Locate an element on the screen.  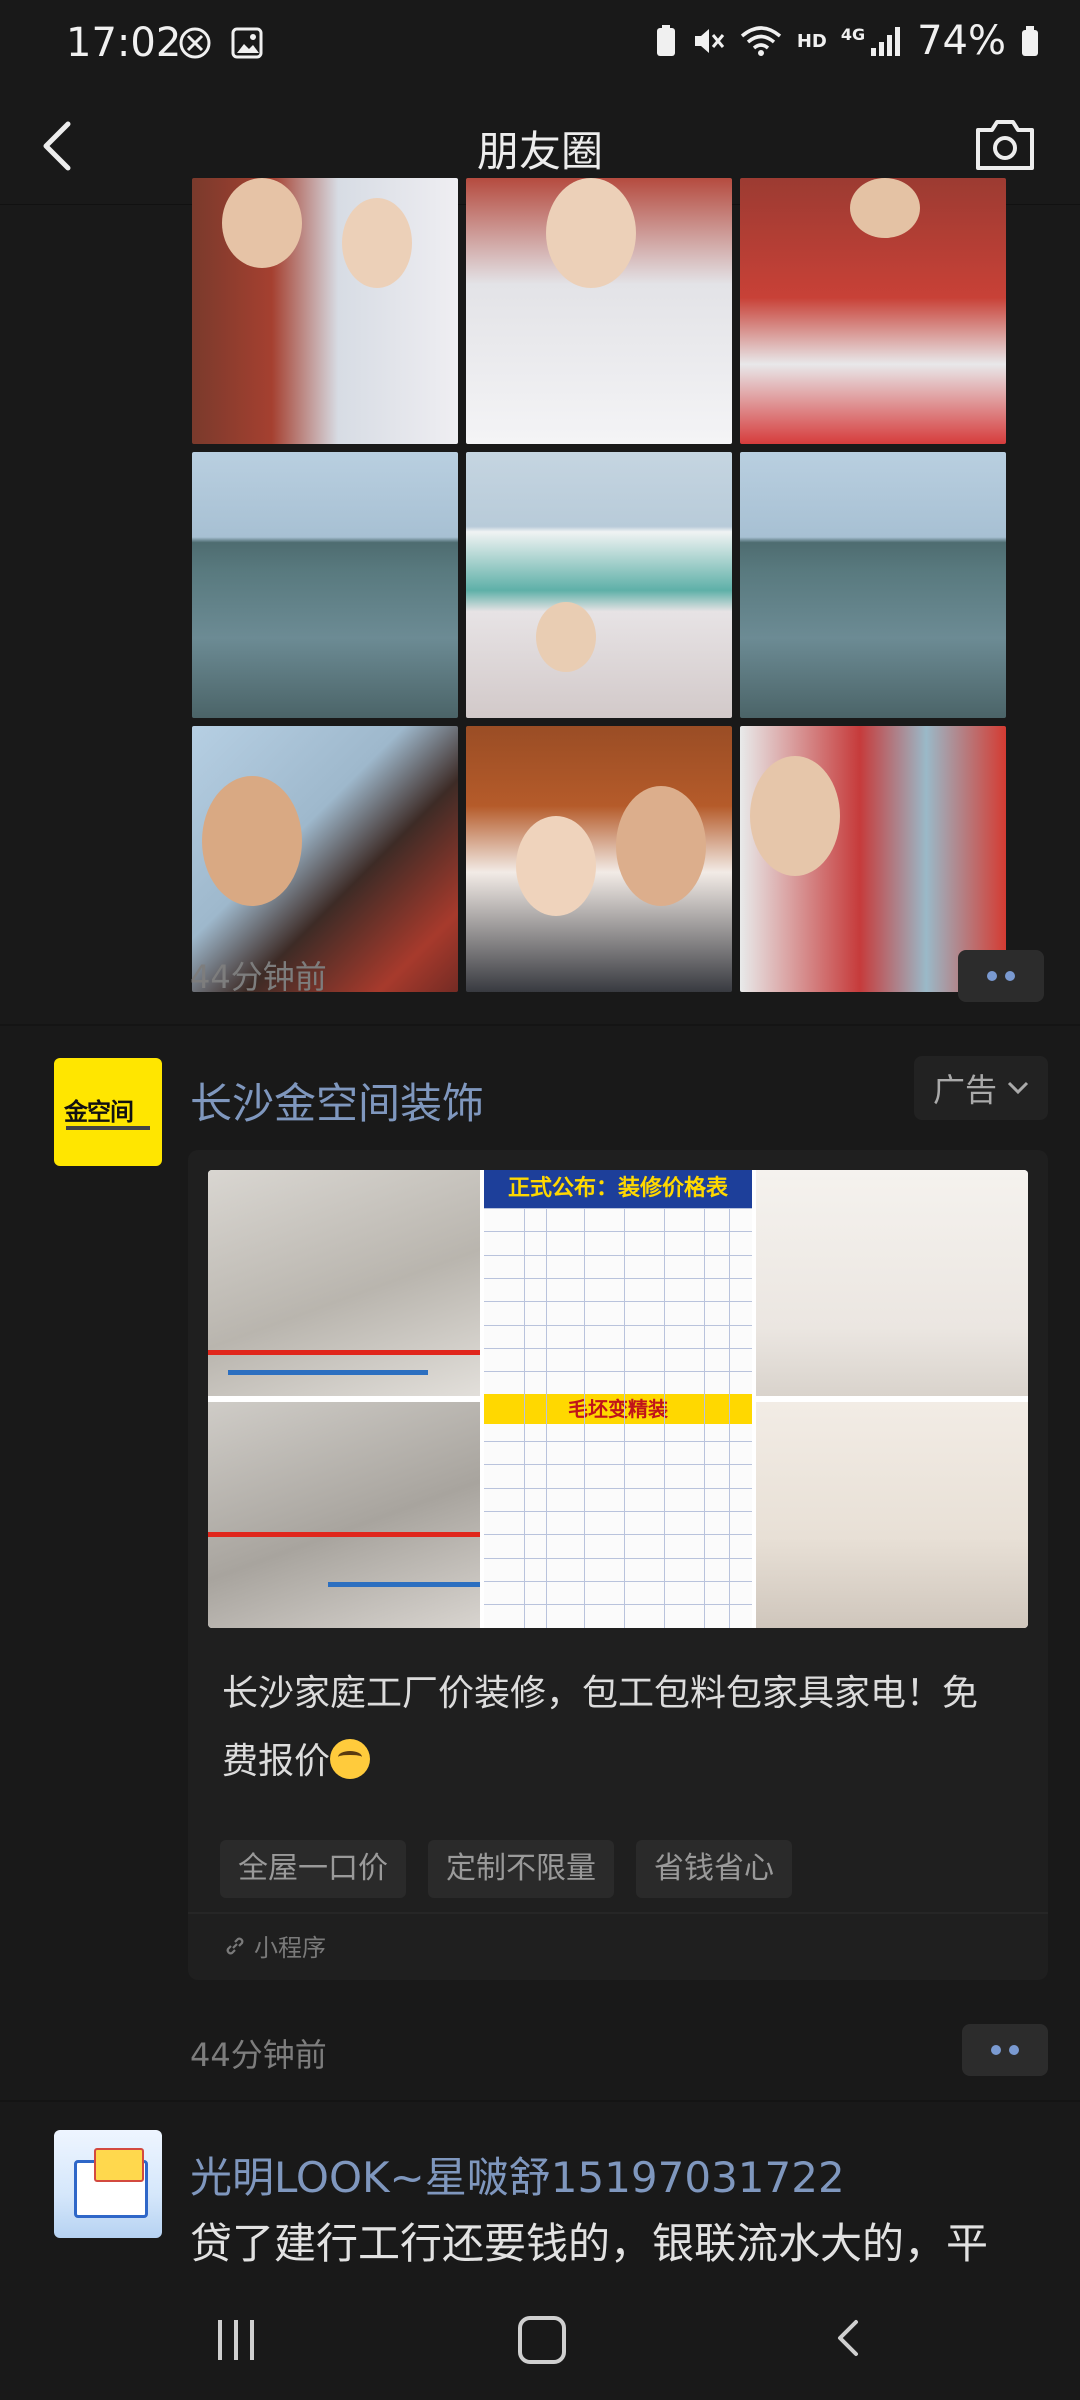
system-nav-bar is located at coordinates (540, 2332).